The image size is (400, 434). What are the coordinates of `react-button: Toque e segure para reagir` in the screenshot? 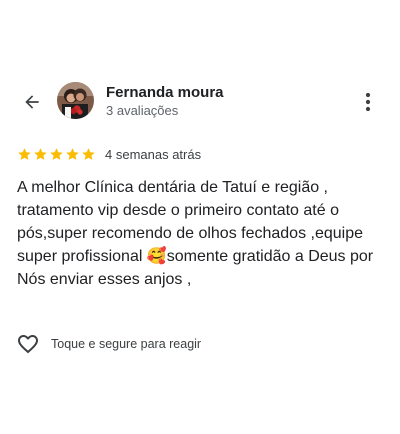 It's located at (108, 344).